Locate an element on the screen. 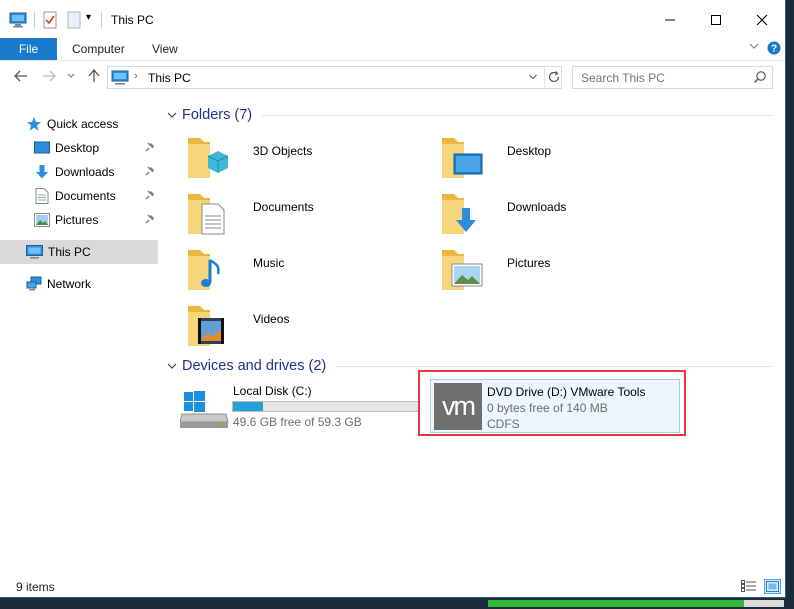 The image size is (794, 609). folder-label: Desktop is located at coordinates (529, 151).